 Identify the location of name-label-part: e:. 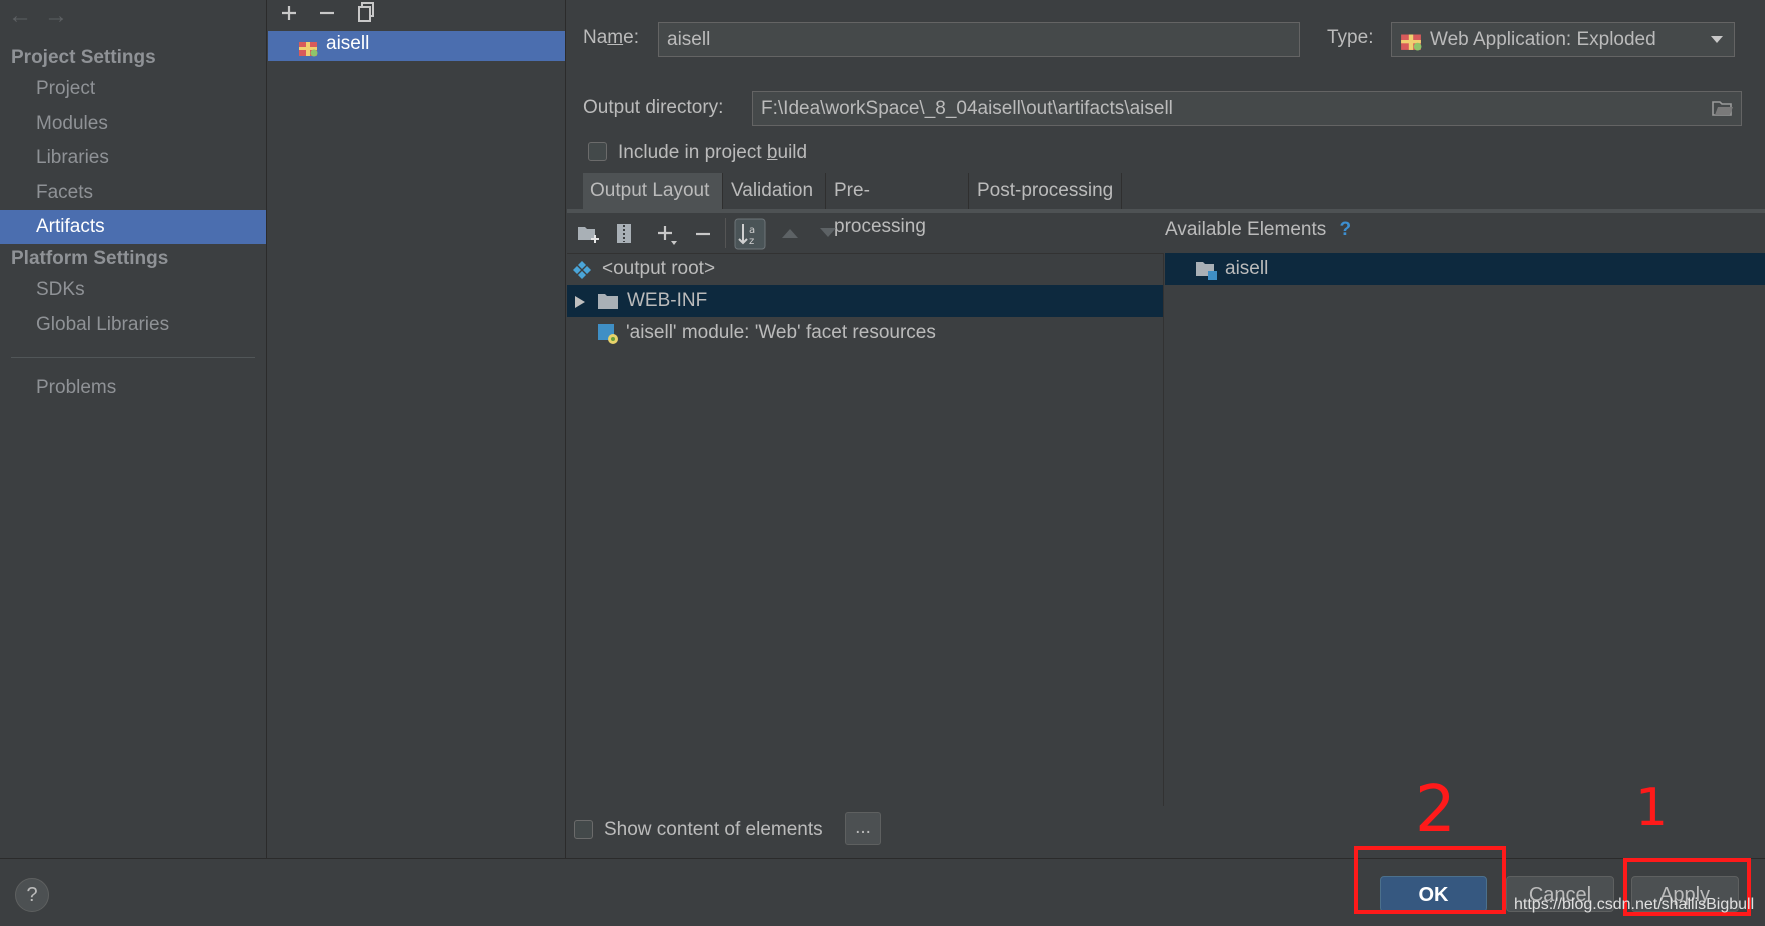
(631, 37).